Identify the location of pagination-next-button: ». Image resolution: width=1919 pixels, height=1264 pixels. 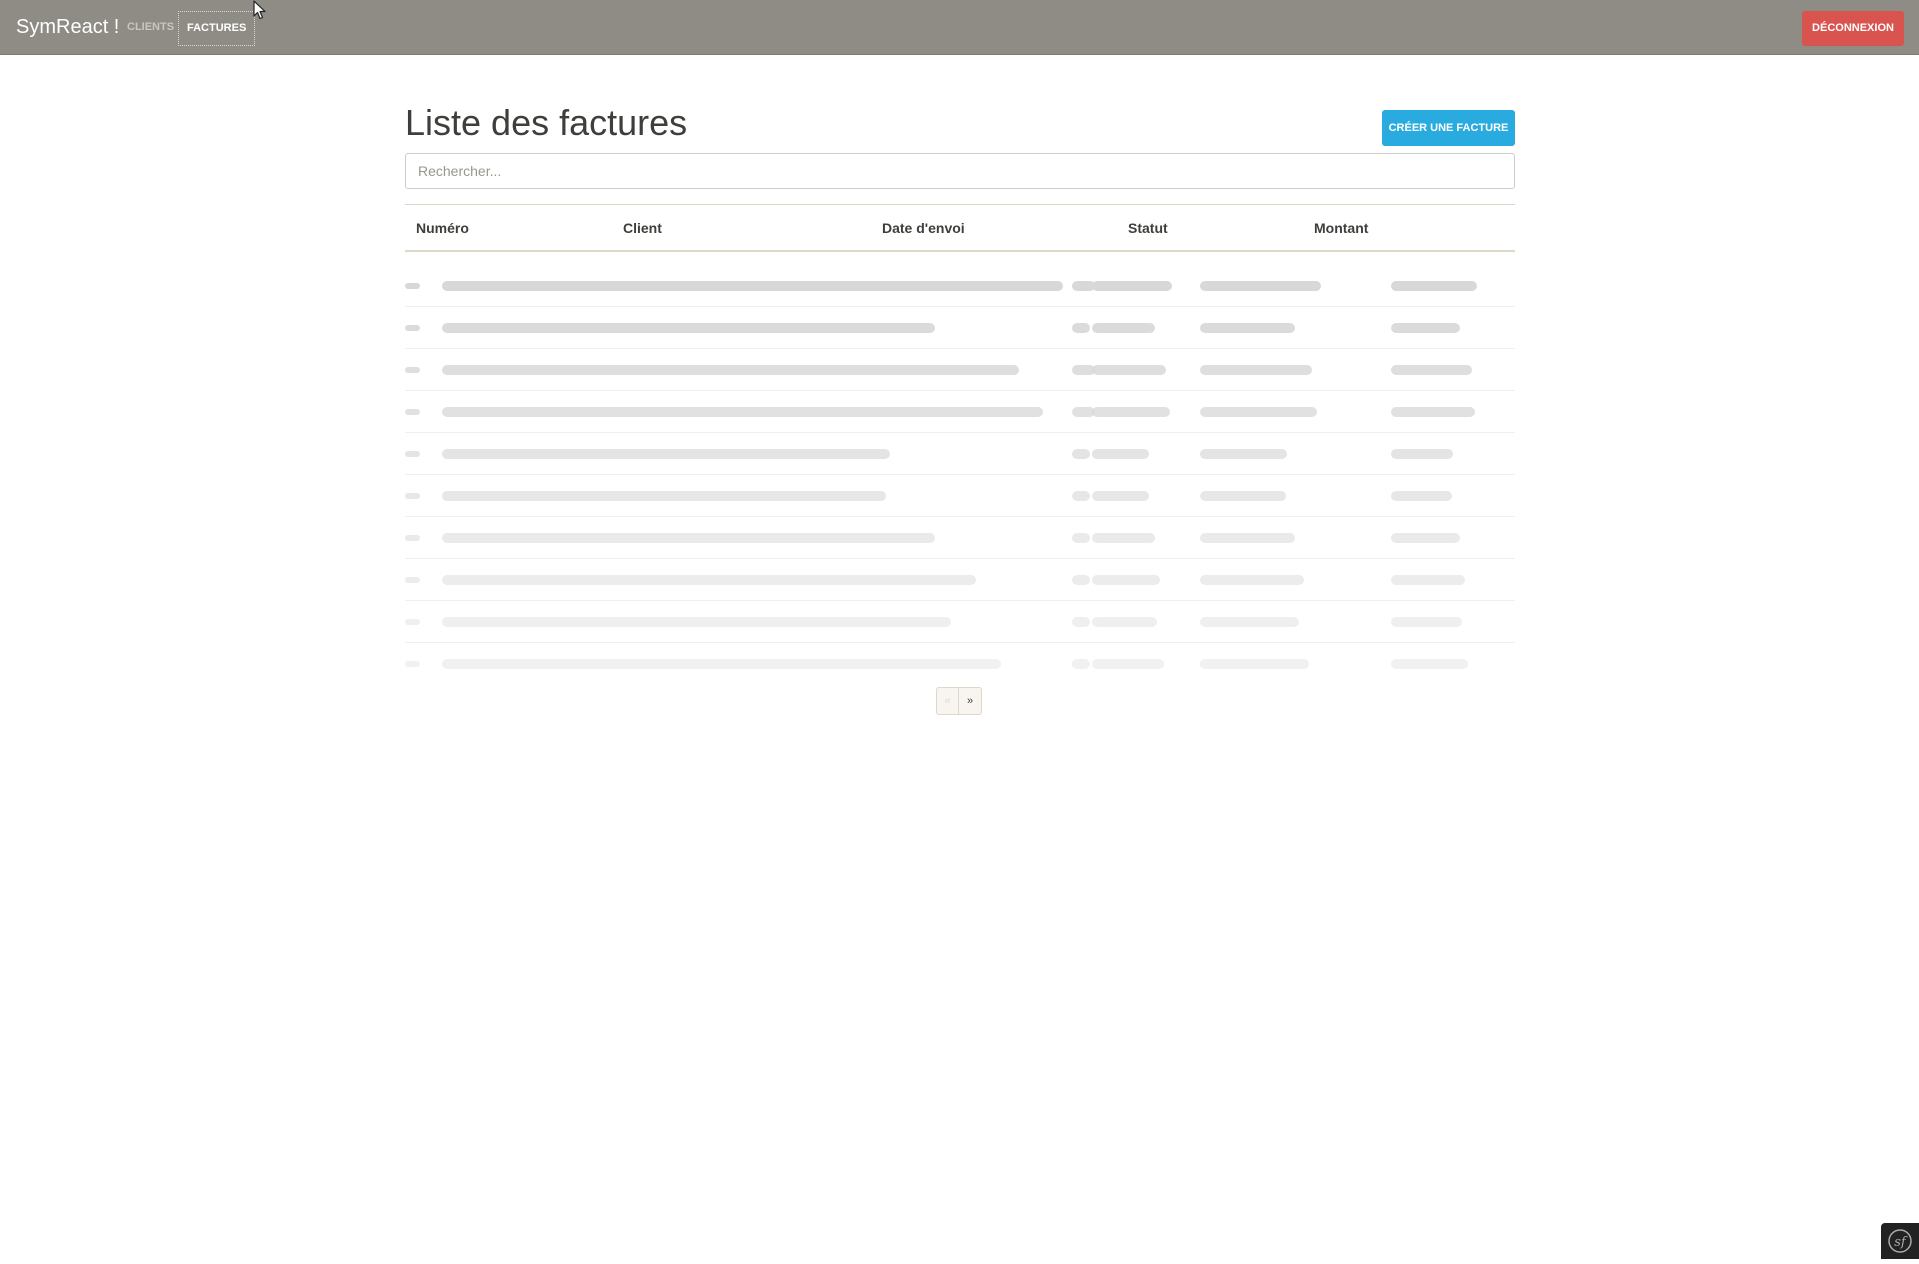
(970, 701).